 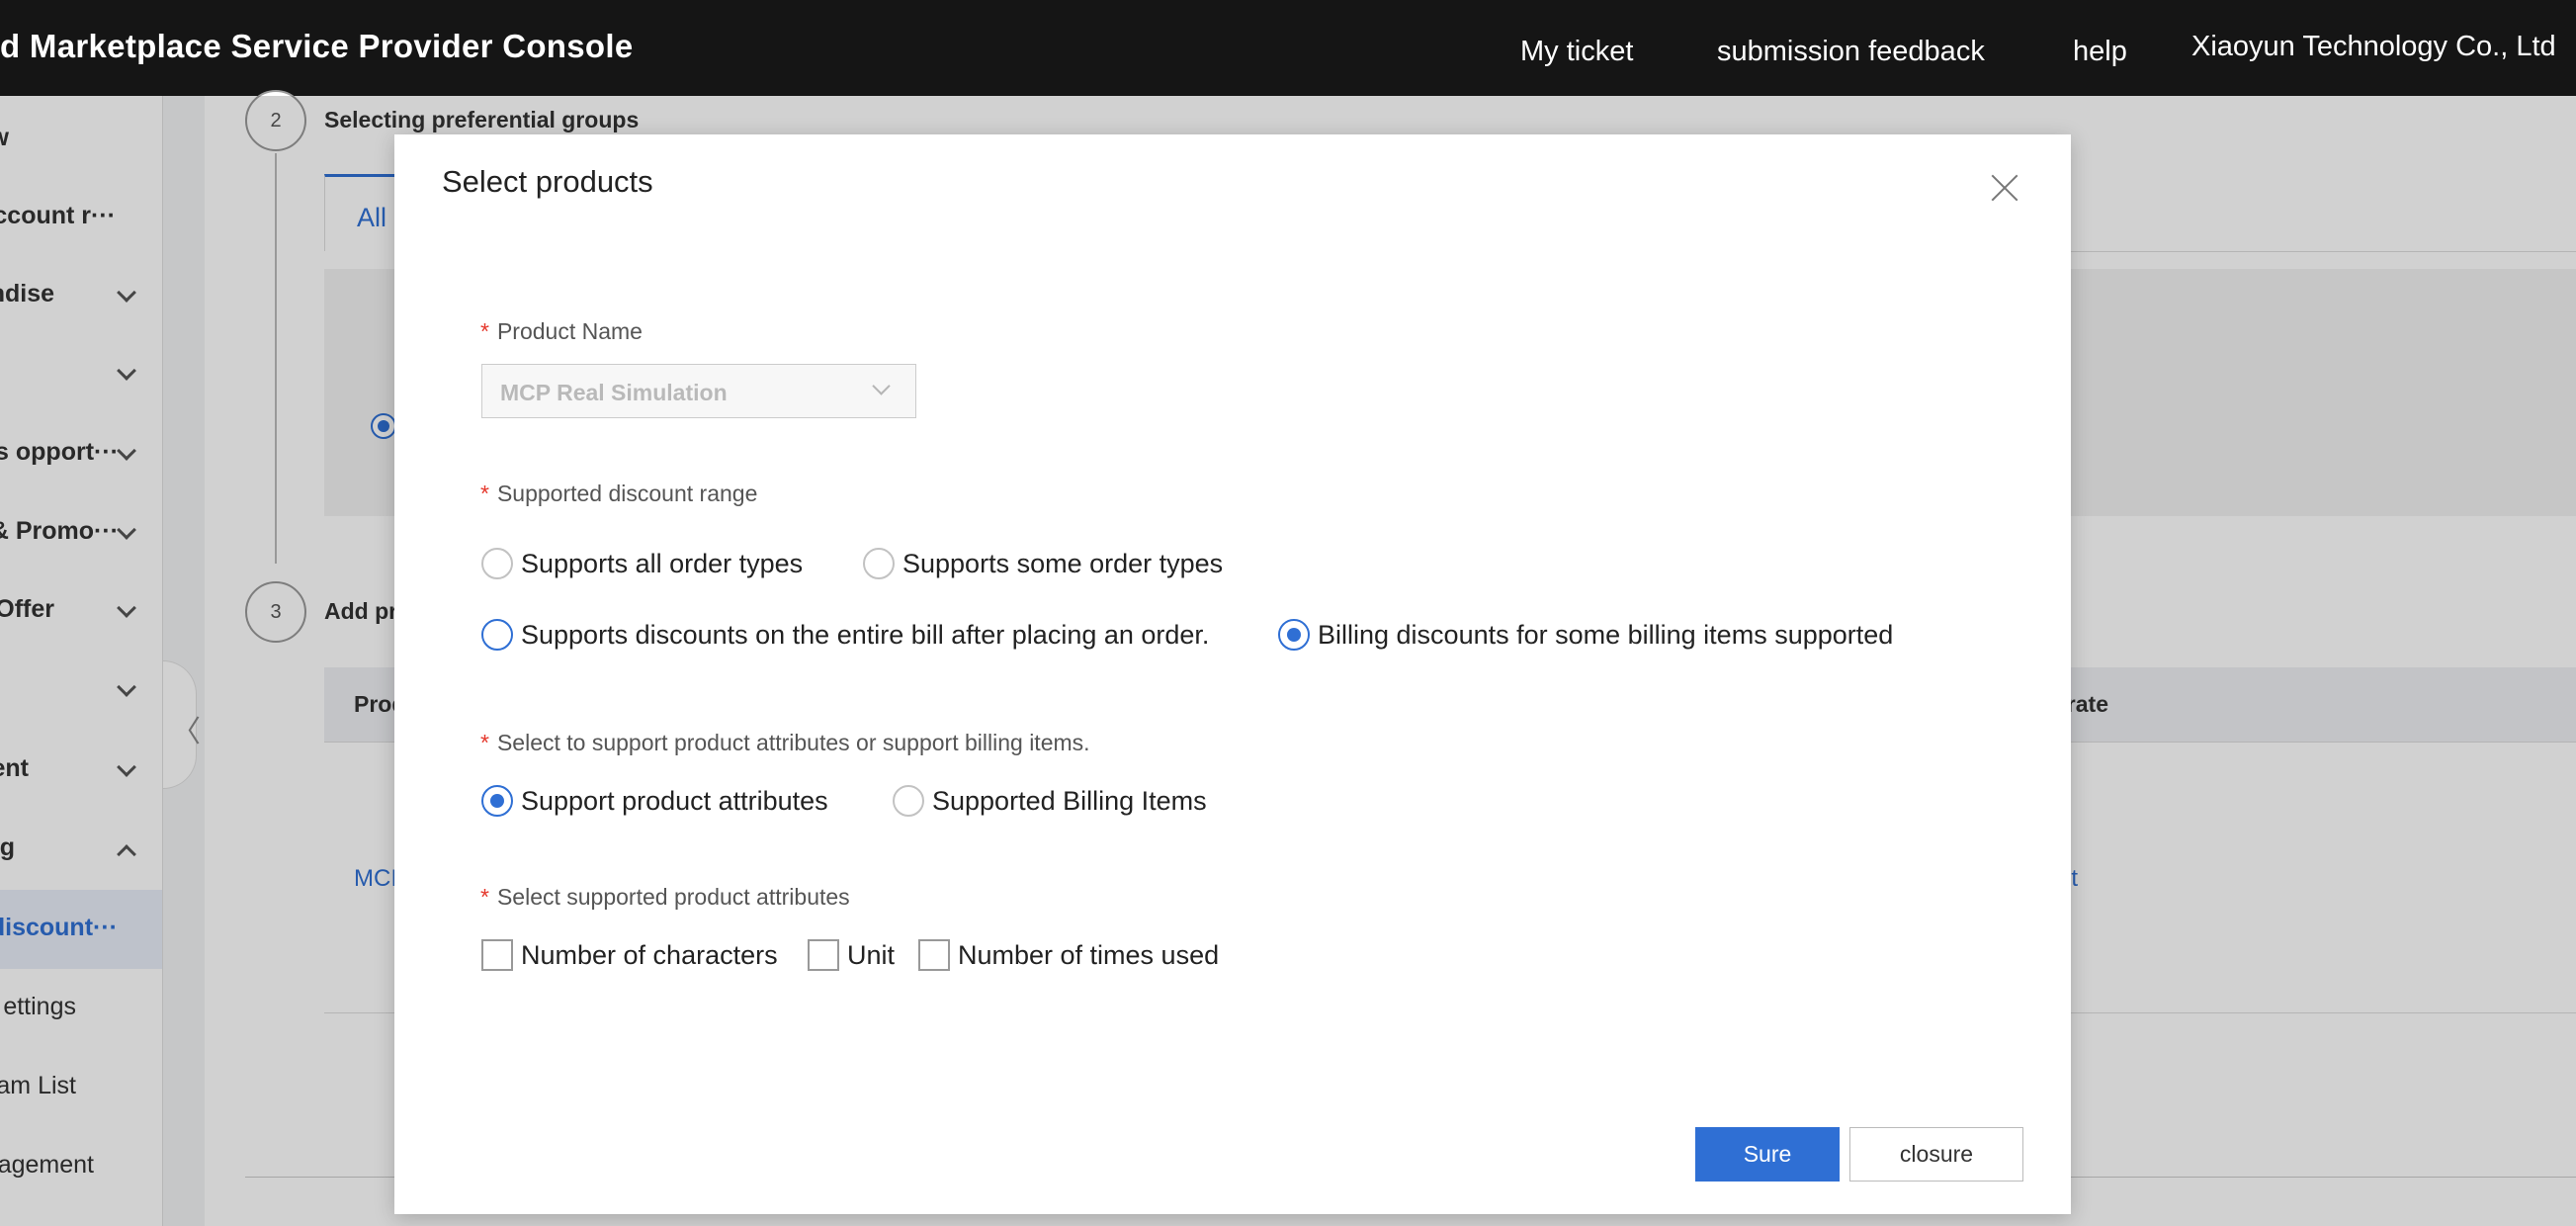 I want to click on nav-submission-feedback: submission feedback, so click(x=1851, y=52).